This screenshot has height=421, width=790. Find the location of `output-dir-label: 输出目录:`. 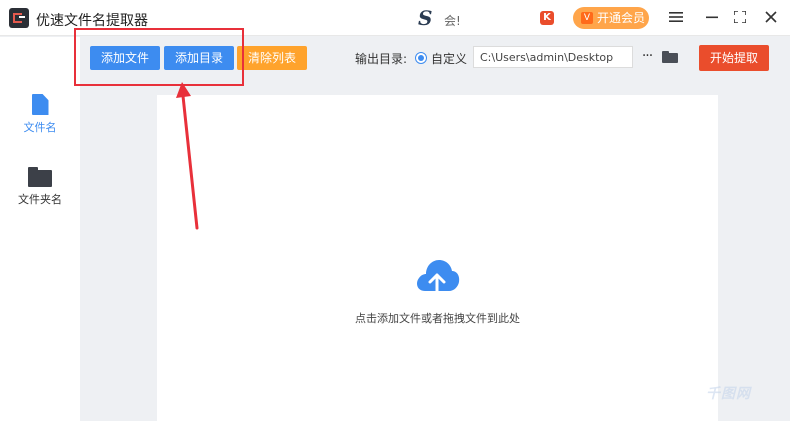

output-dir-label: 输出目录: is located at coordinates (381, 59).